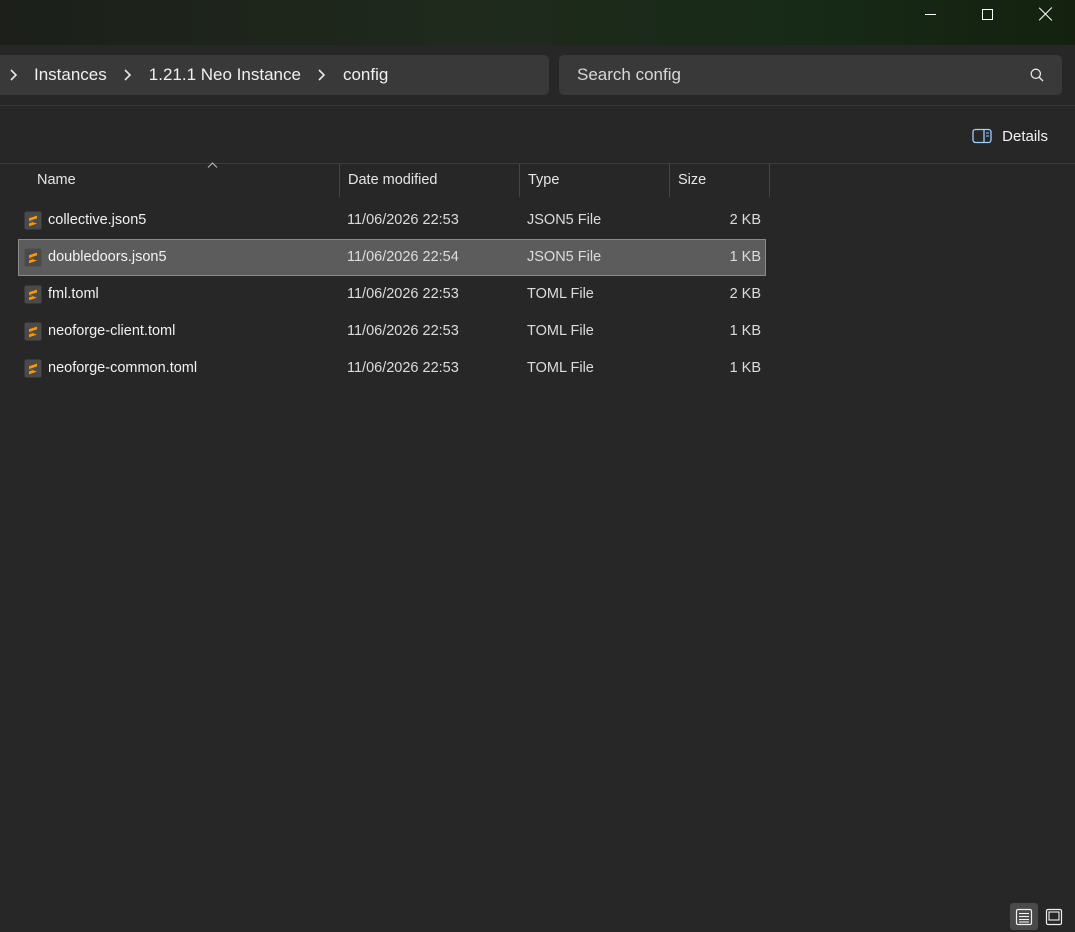 This screenshot has width=1075, height=932. I want to click on breadcrumb: Instances 1.21.1 Neo Instance config, so click(274, 75).